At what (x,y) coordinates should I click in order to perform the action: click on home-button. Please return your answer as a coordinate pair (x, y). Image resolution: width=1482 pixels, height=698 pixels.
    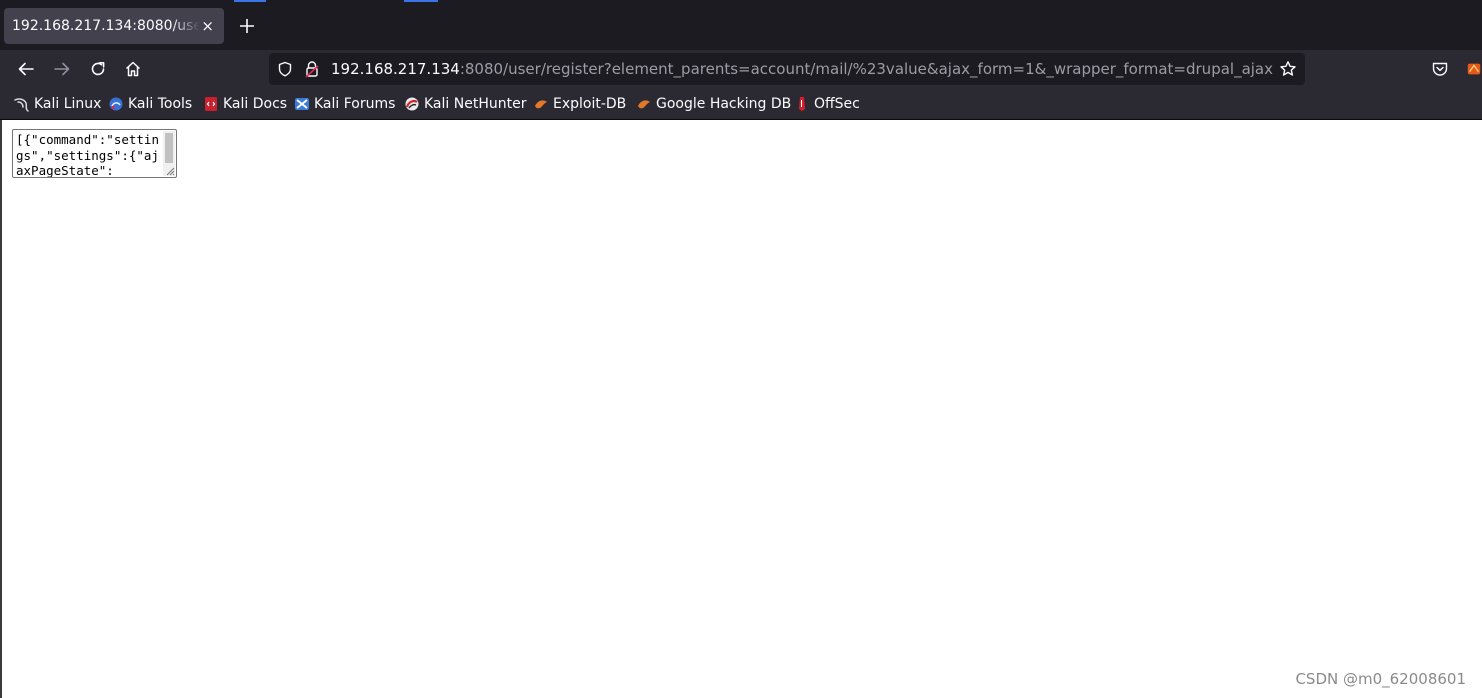
    Looking at the image, I should click on (133, 69).